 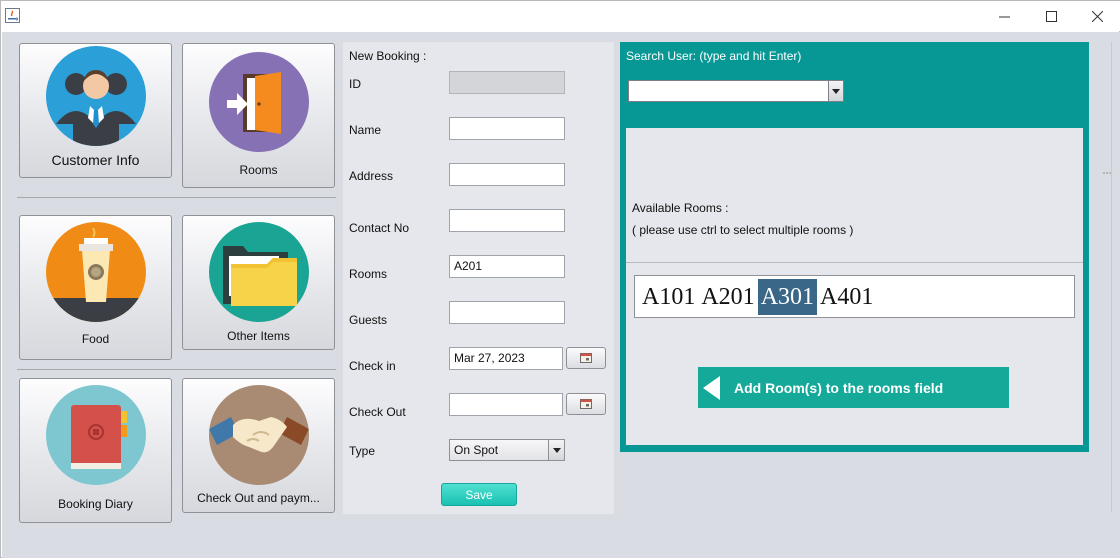 I want to click on rooms-label: Rooms, so click(x=258, y=170).